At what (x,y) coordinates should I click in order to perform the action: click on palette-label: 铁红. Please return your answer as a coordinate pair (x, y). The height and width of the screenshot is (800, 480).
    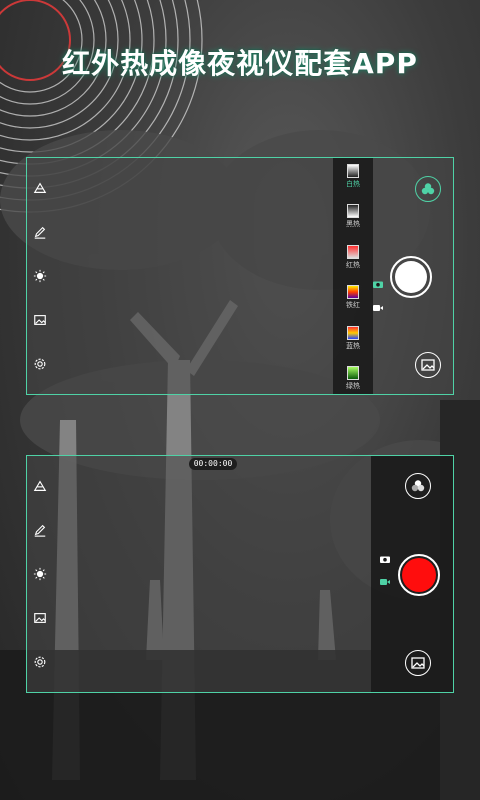
    Looking at the image, I should click on (353, 305).